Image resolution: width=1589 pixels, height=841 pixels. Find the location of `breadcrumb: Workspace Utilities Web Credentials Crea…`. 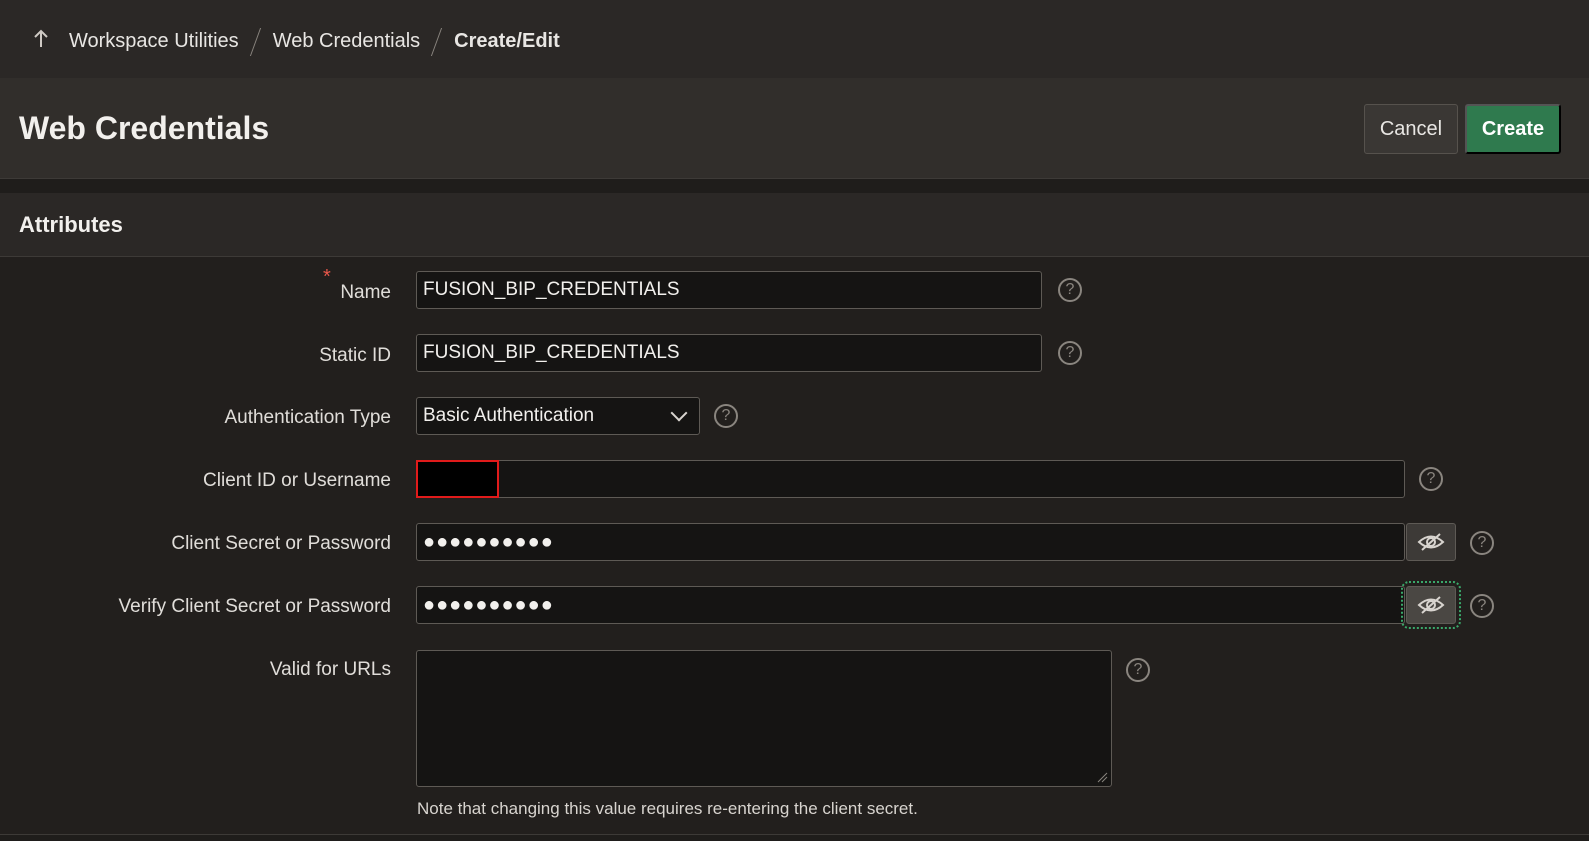

breadcrumb: Workspace Utilities Web Credentials Crea… is located at coordinates (314, 41).